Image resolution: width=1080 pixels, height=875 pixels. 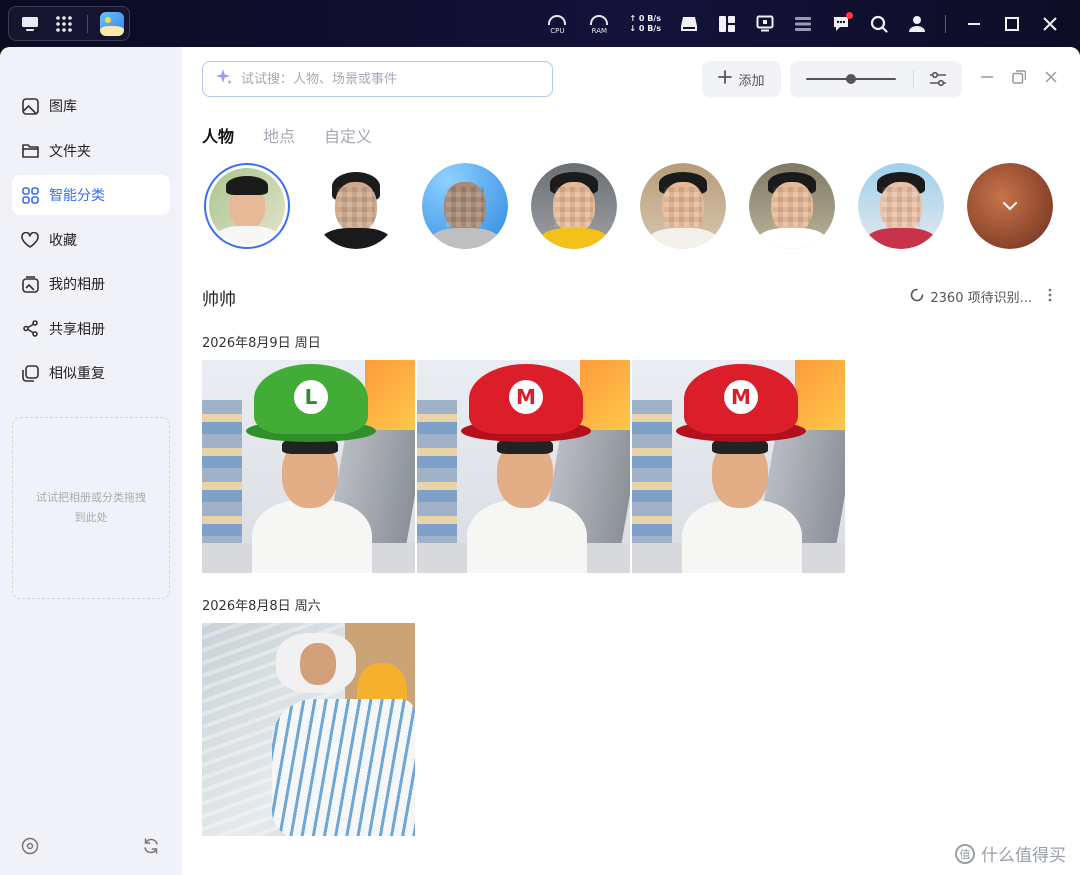 I want to click on storage-icon, so click(x=689, y=24).